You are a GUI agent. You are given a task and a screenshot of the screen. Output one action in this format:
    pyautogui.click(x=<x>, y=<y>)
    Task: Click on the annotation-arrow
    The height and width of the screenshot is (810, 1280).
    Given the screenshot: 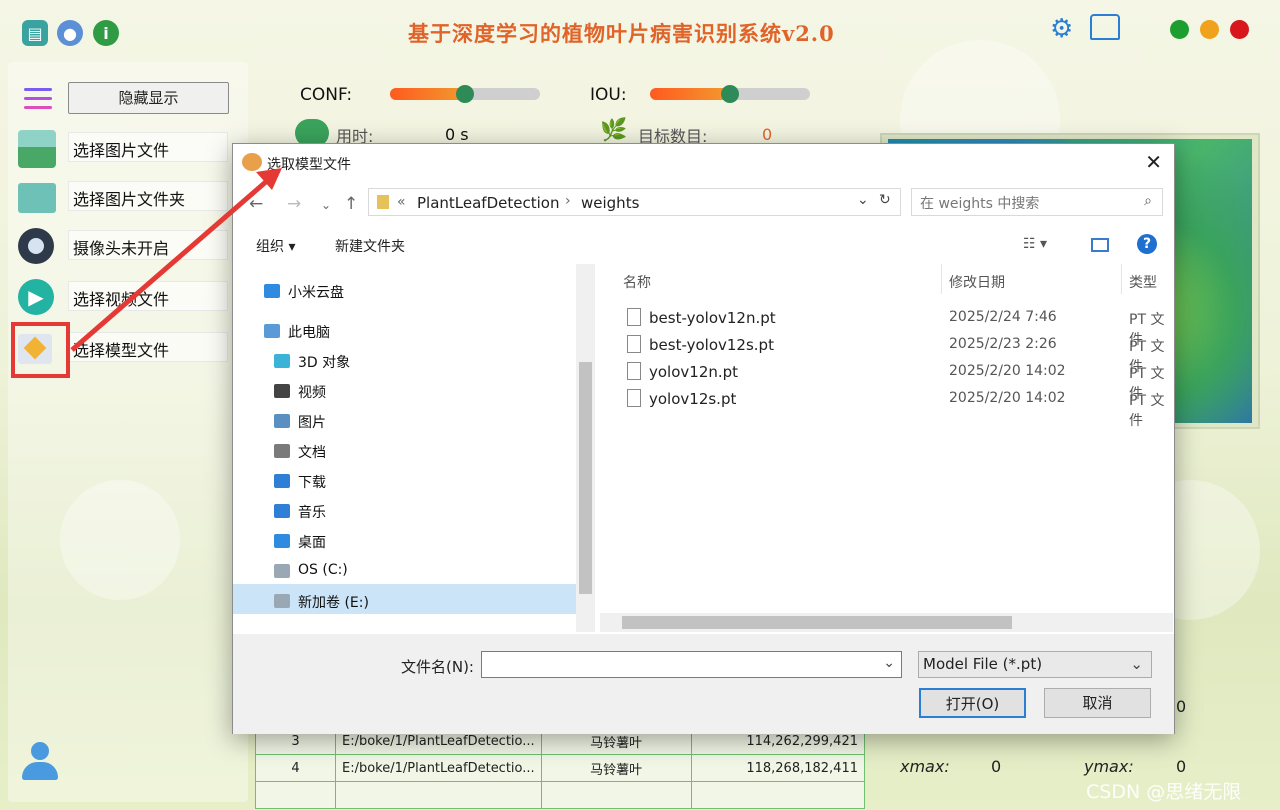 What is the action you would take?
    pyautogui.click(x=176, y=260)
    